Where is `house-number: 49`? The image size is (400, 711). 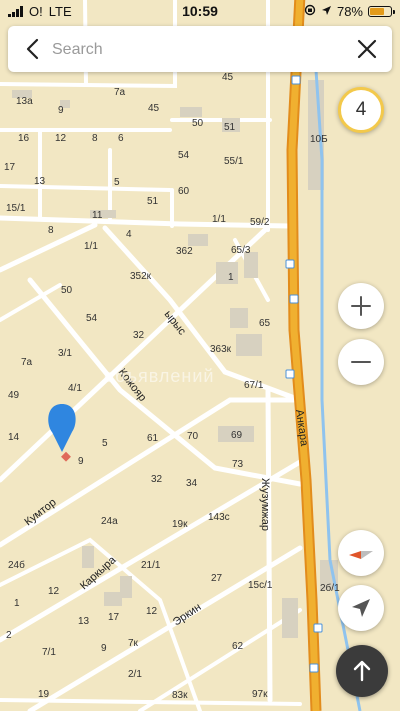
house-number: 49 is located at coordinates (14, 395).